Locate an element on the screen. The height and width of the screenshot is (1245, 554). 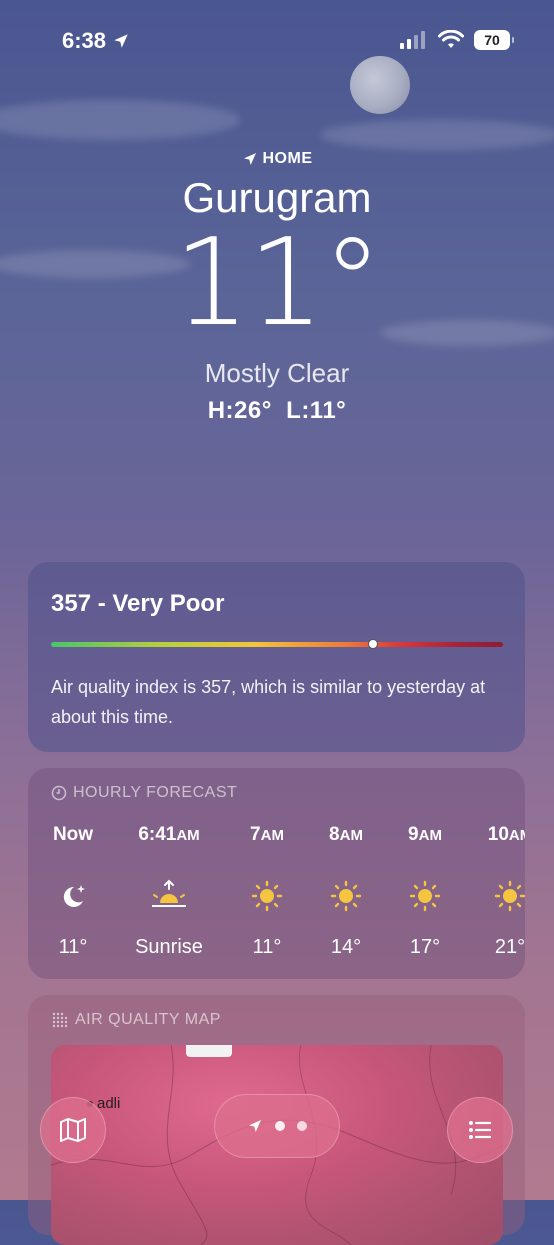
hour-item: 10AM 21° is located at coordinates (495, 891).